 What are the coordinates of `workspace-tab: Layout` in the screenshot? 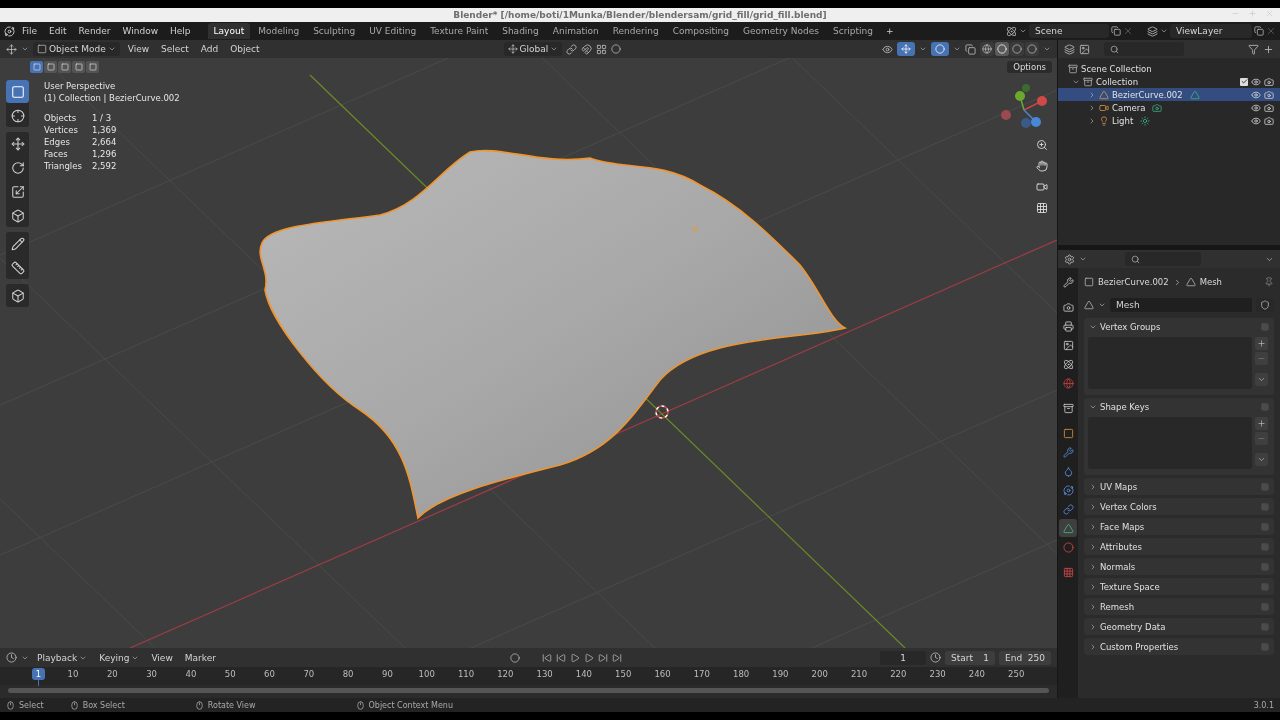 It's located at (229, 31).